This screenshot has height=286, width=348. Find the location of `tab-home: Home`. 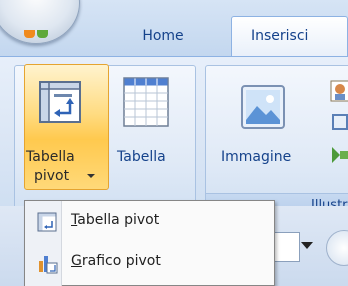

tab-home: Home is located at coordinates (163, 36).